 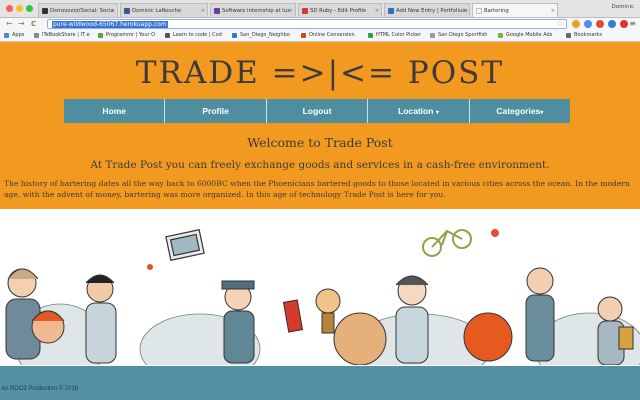 I want to click on nav-home: Home, so click(x=115, y=111).